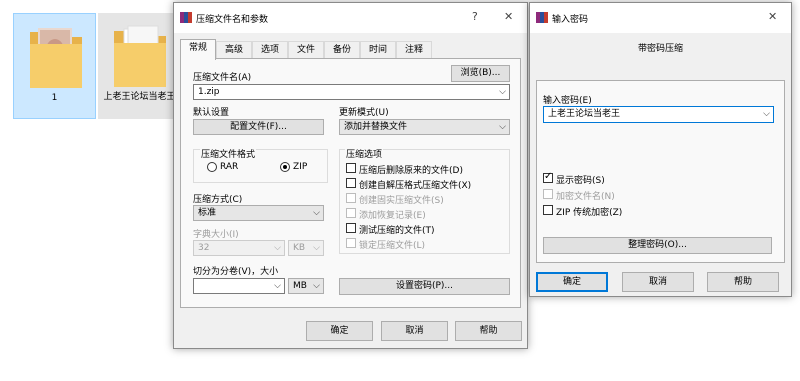 This screenshot has height=381, width=800. I want to click on archive-name-label: 压缩文件名(A), so click(222, 78).